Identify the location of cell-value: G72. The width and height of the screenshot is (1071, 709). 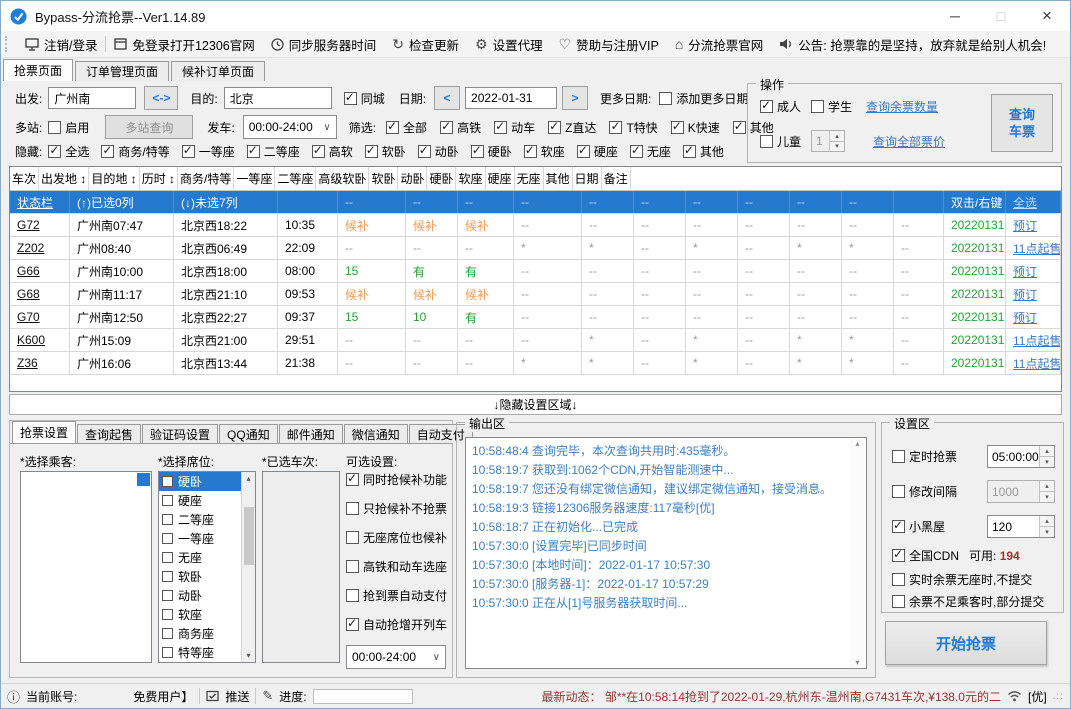
(28, 225).